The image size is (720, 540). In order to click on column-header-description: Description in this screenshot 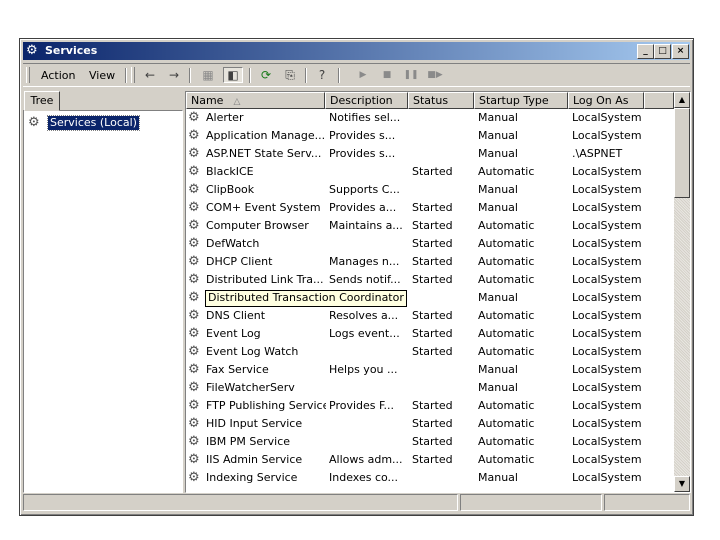, I will do `click(366, 100)`.